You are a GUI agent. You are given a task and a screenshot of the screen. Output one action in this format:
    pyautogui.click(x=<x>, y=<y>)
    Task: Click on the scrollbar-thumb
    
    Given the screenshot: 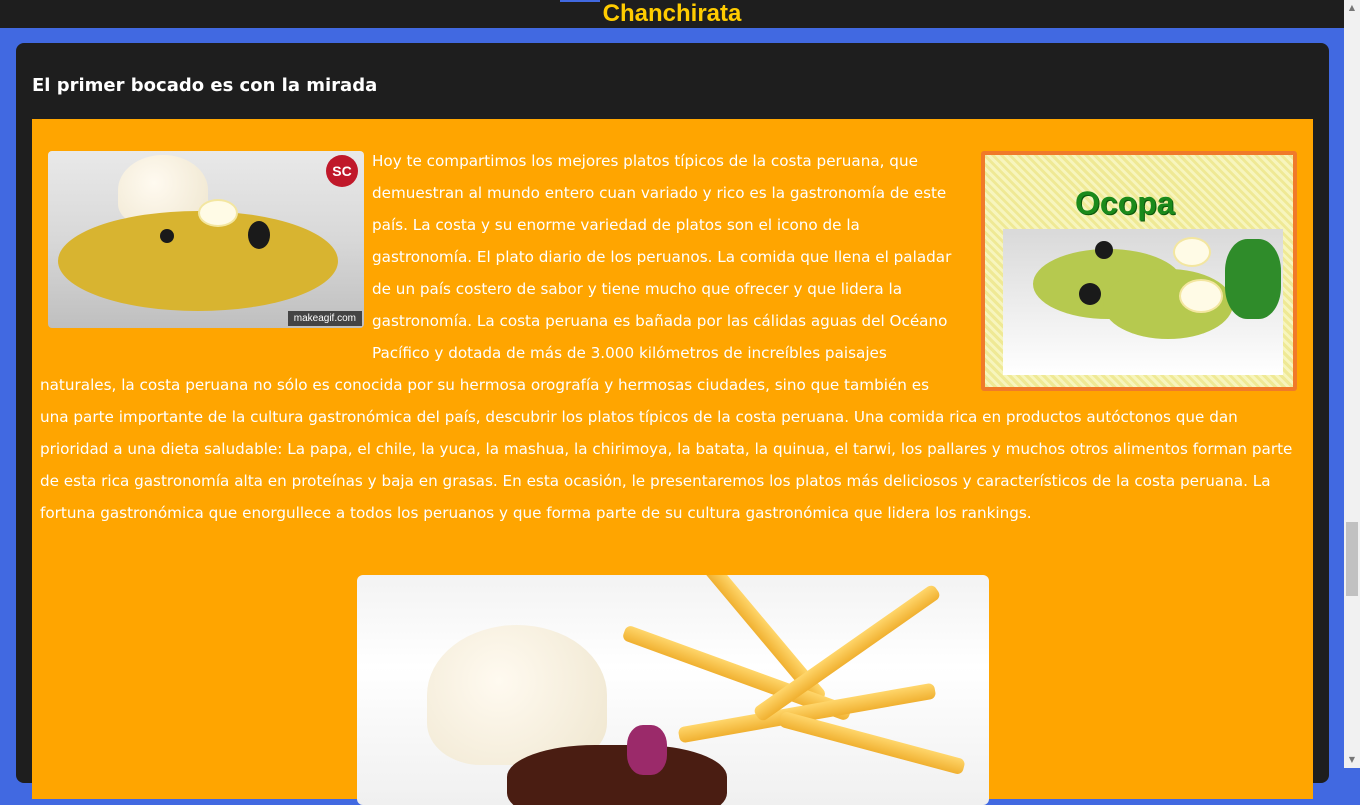 What is the action you would take?
    pyautogui.click(x=1352, y=559)
    